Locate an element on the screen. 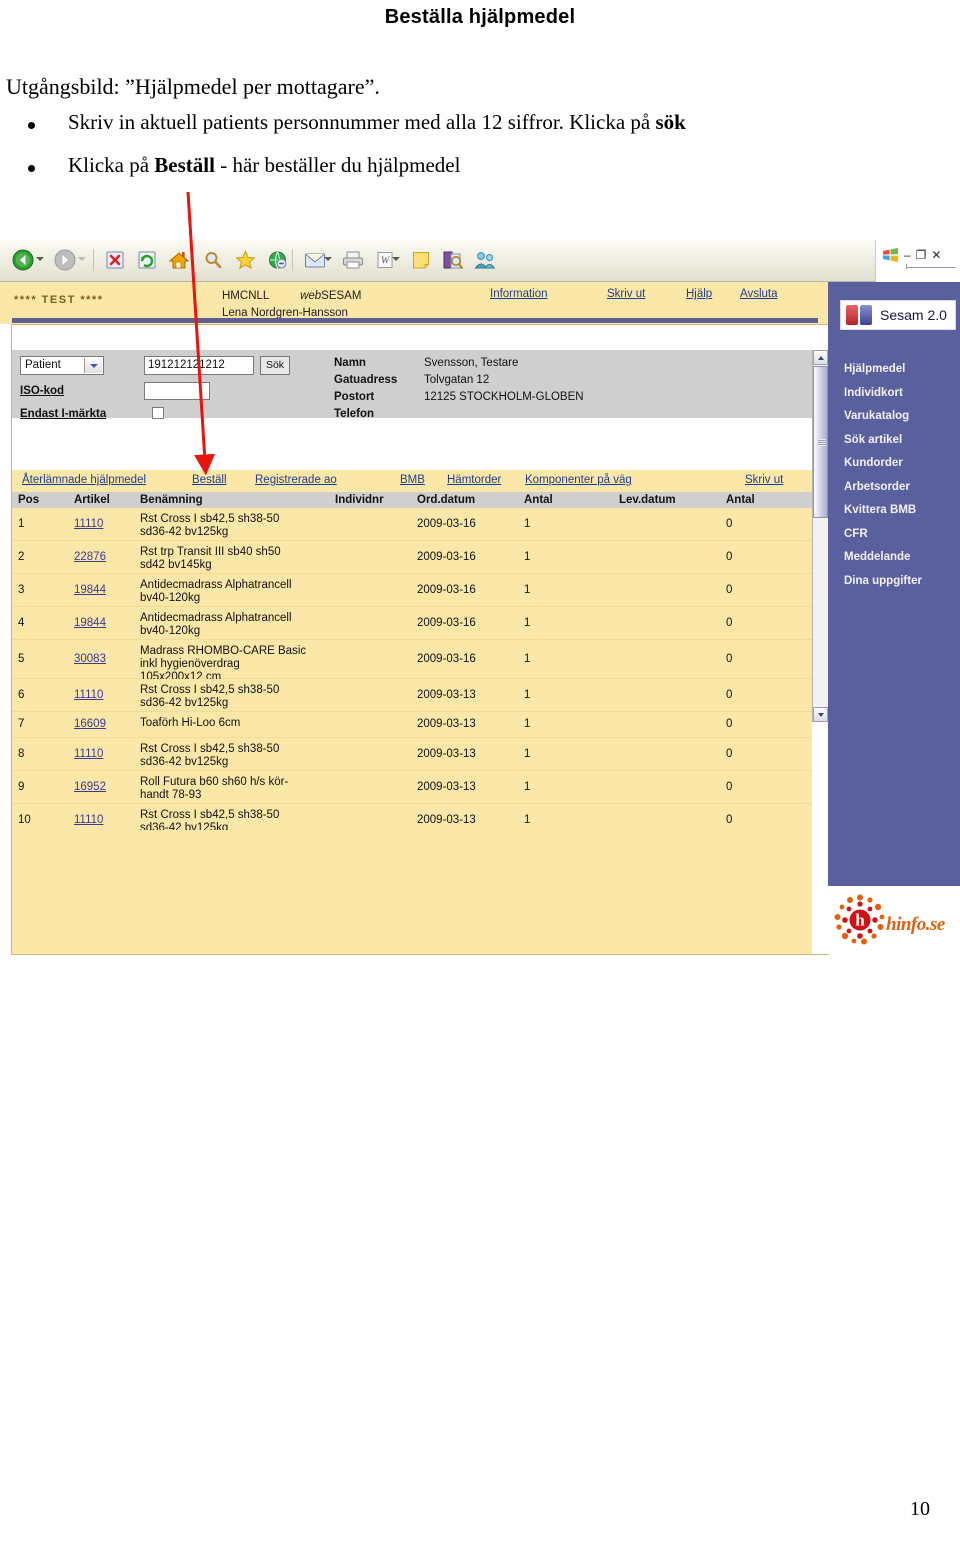  websesam-prefix: web is located at coordinates (311, 296).